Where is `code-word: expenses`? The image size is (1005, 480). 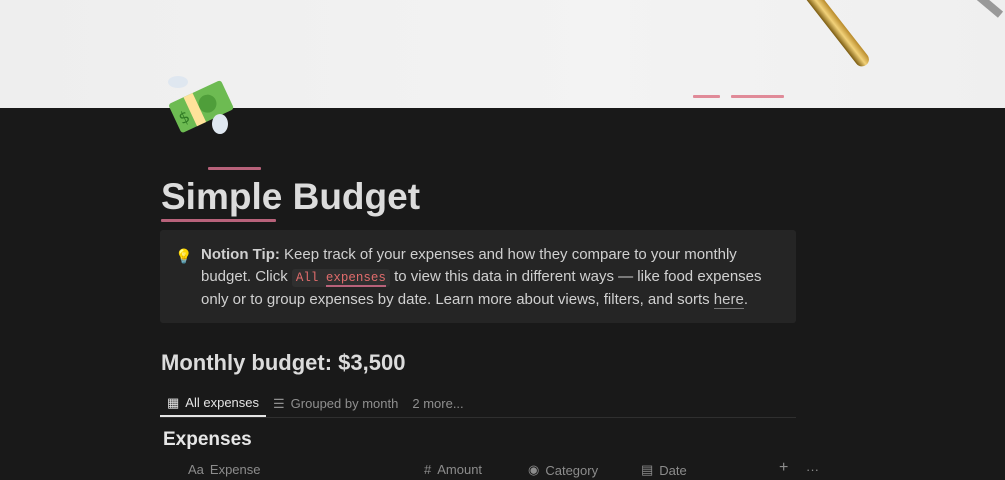 code-word: expenses is located at coordinates (355, 278).